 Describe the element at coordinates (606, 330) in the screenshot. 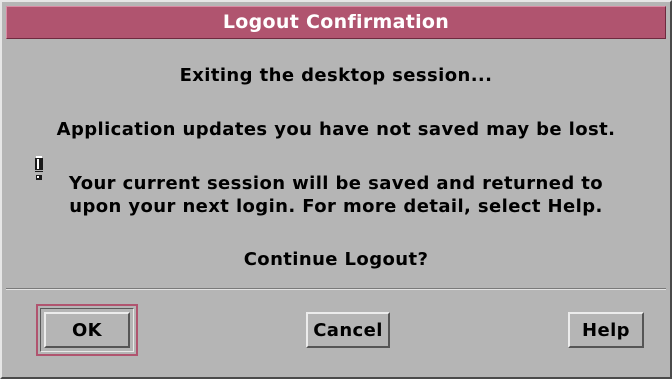

I see `help-button: Help` at that location.